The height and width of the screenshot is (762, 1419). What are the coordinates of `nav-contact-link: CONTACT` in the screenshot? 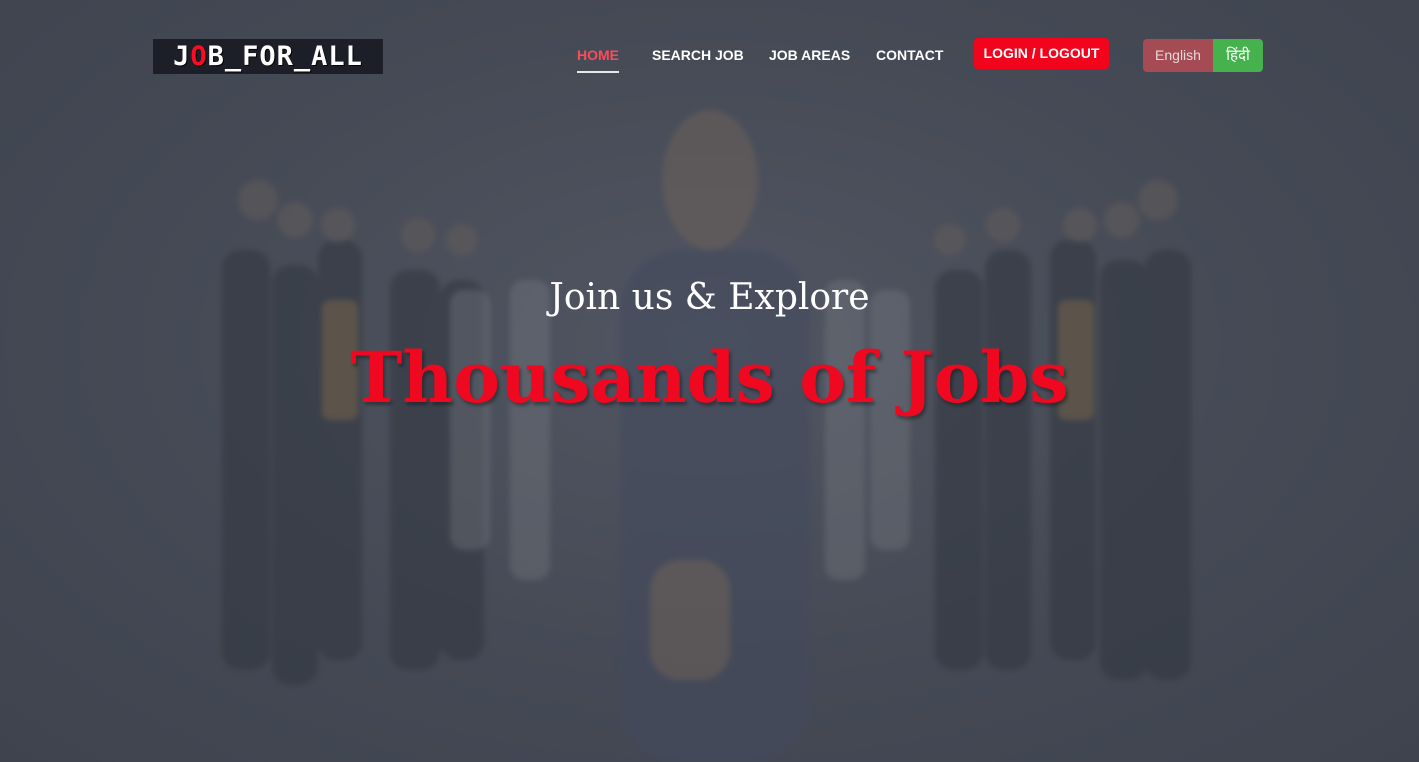 It's located at (909, 55).